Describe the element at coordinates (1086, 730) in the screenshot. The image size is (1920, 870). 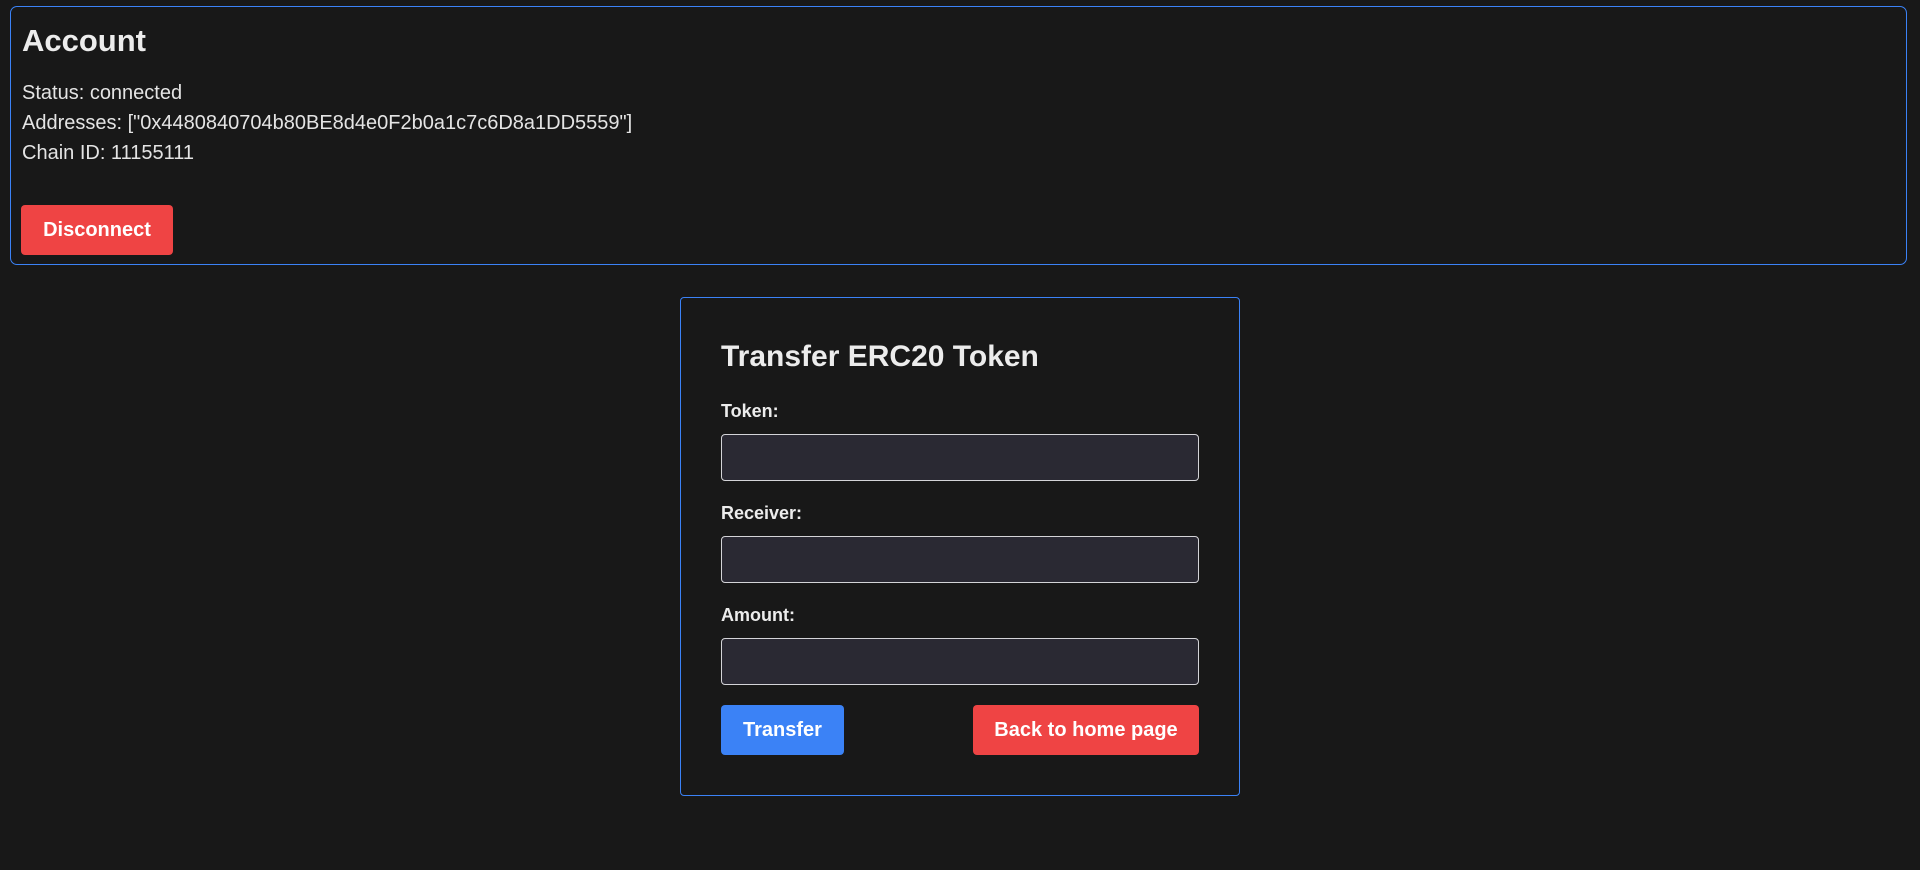
I see `back-to-home-button: Back to home page` at that location.